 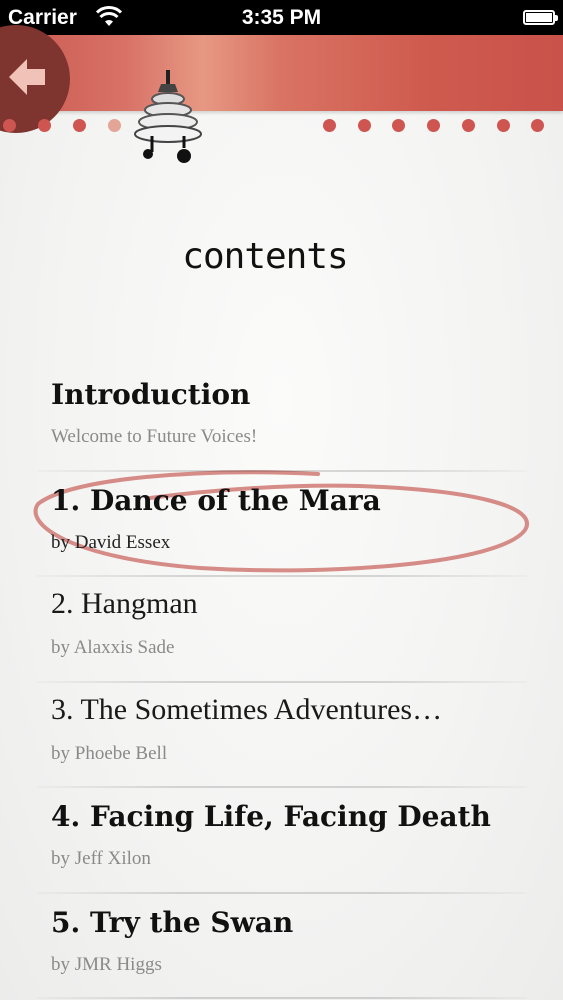 What do you see at coordinates (282, 419) in the screenshot?
I see `toc-item-introduction: Introduction Welcome to Future Voices!` at bounding box center [282, 419].